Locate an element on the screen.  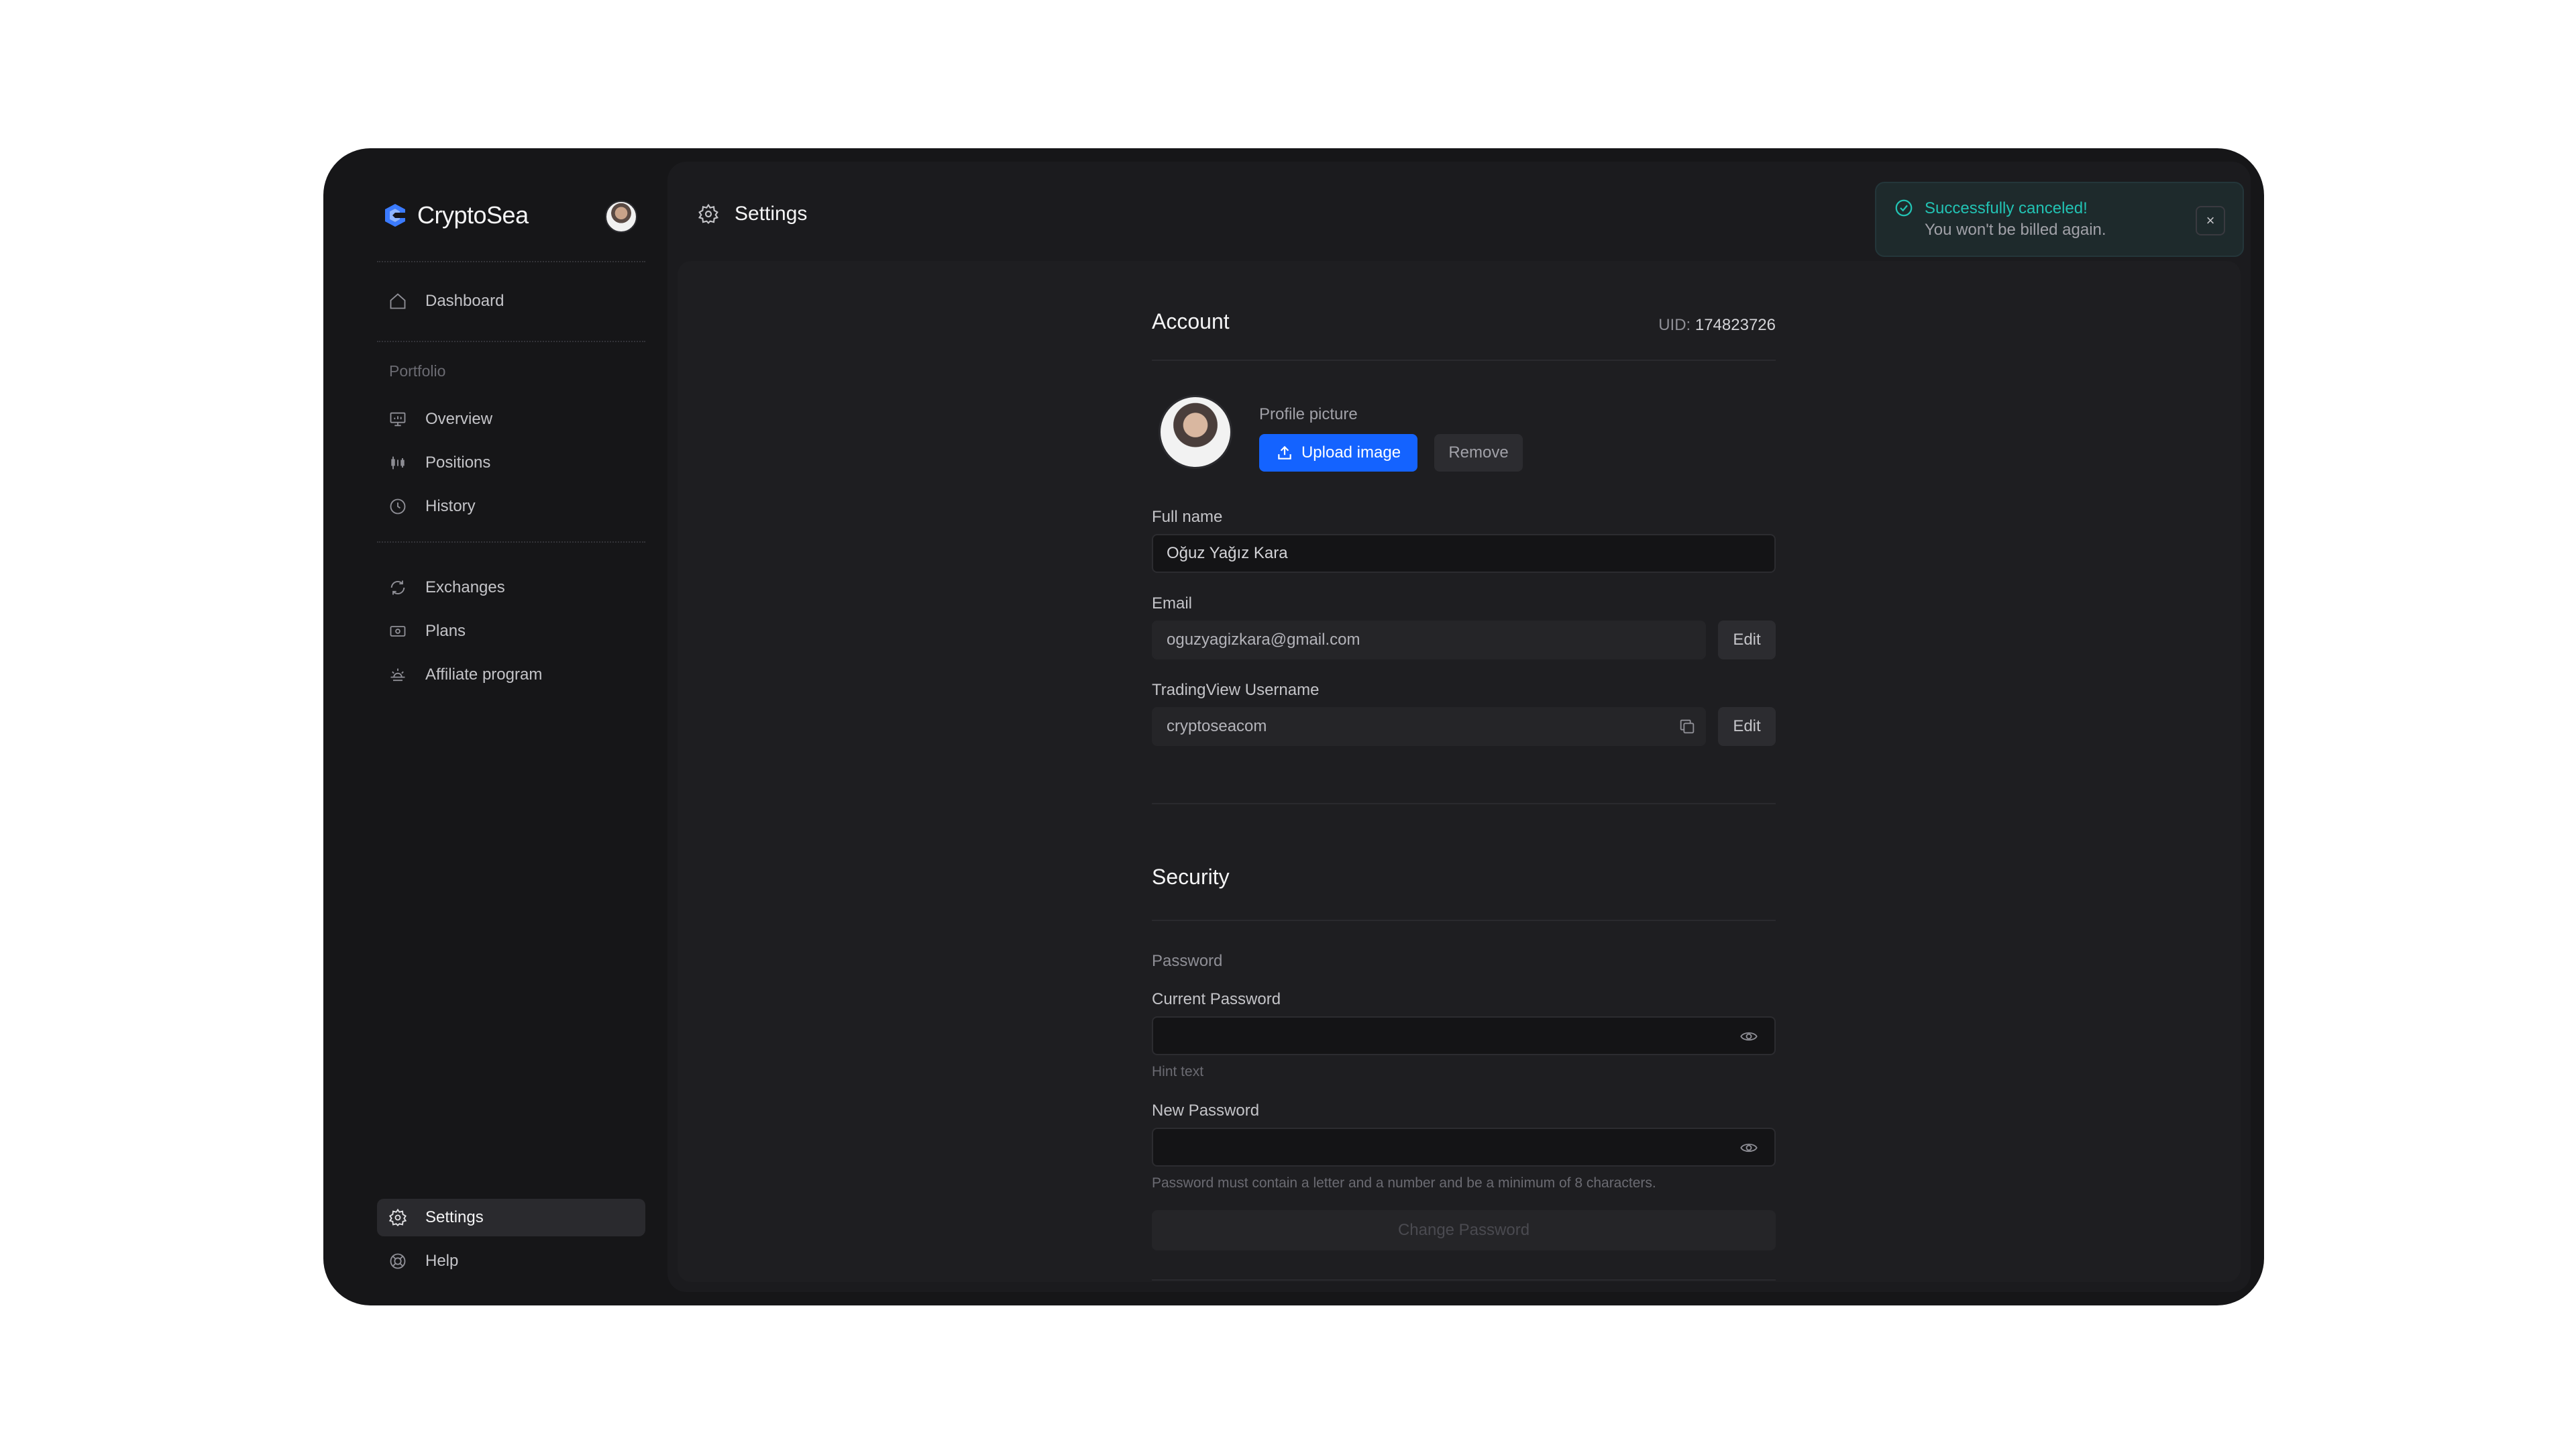
new-password-input is located at coordinates (1464, 1147).